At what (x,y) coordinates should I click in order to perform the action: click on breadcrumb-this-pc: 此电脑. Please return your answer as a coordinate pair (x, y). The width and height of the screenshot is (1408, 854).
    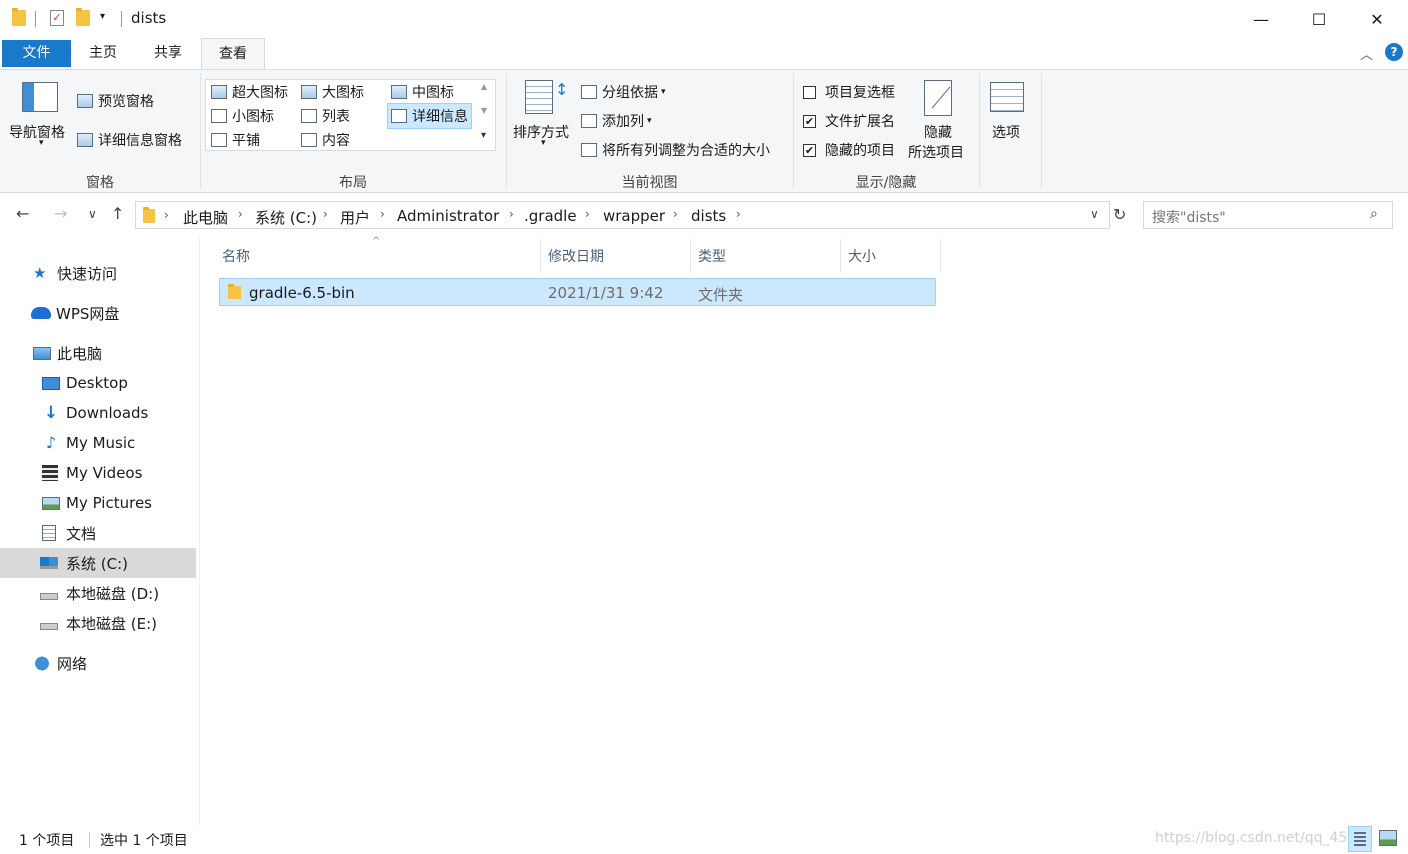
    Looking at the image, I should click on (205, 217).